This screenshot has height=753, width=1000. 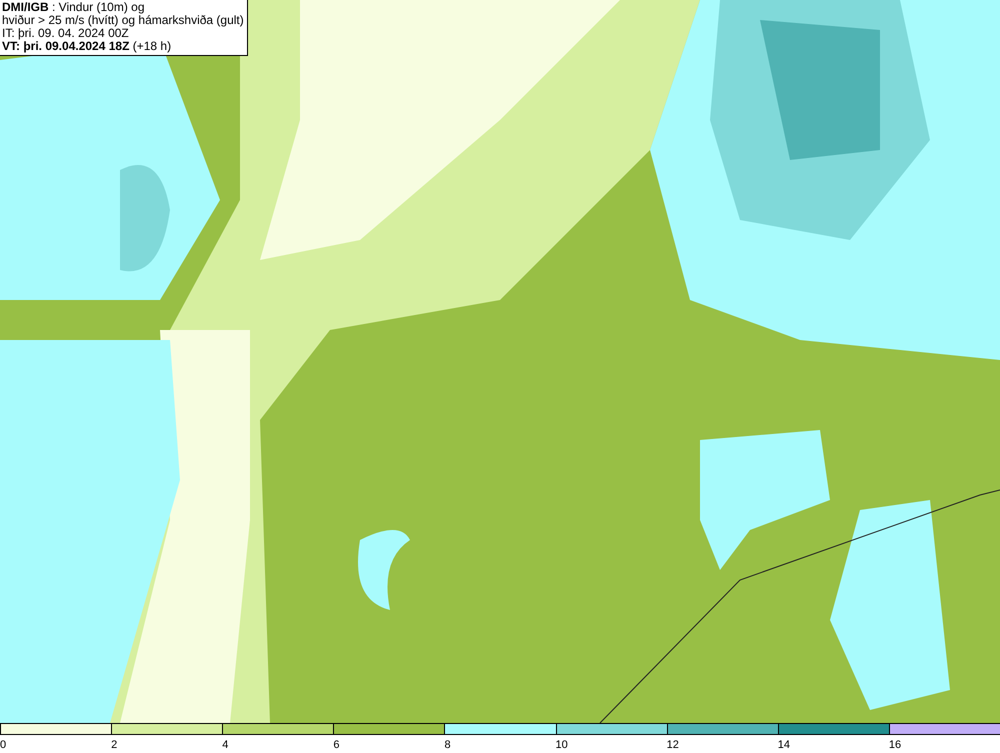 What do you see at coordinates (336, 745) in the screenshot?
I see `legend-label: 6` at bounding box center [336, 745].